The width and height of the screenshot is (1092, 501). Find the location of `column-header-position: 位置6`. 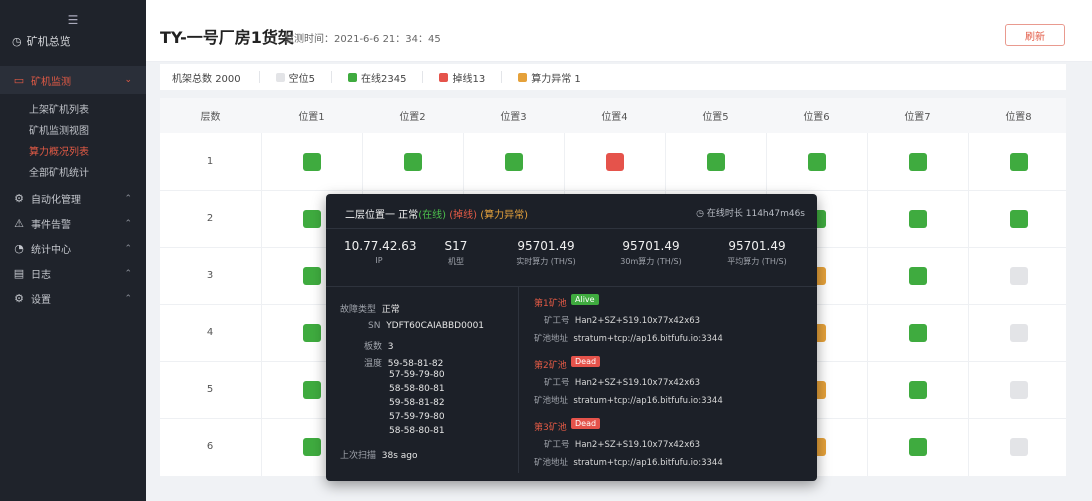

column-header-position: 位置6 is located at coordinates (816, 117).